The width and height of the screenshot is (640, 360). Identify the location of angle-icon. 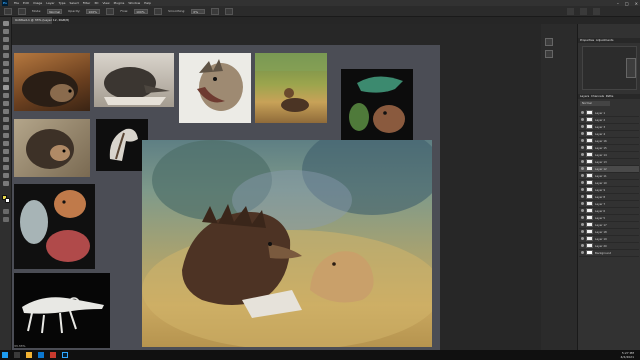
(229, 11).